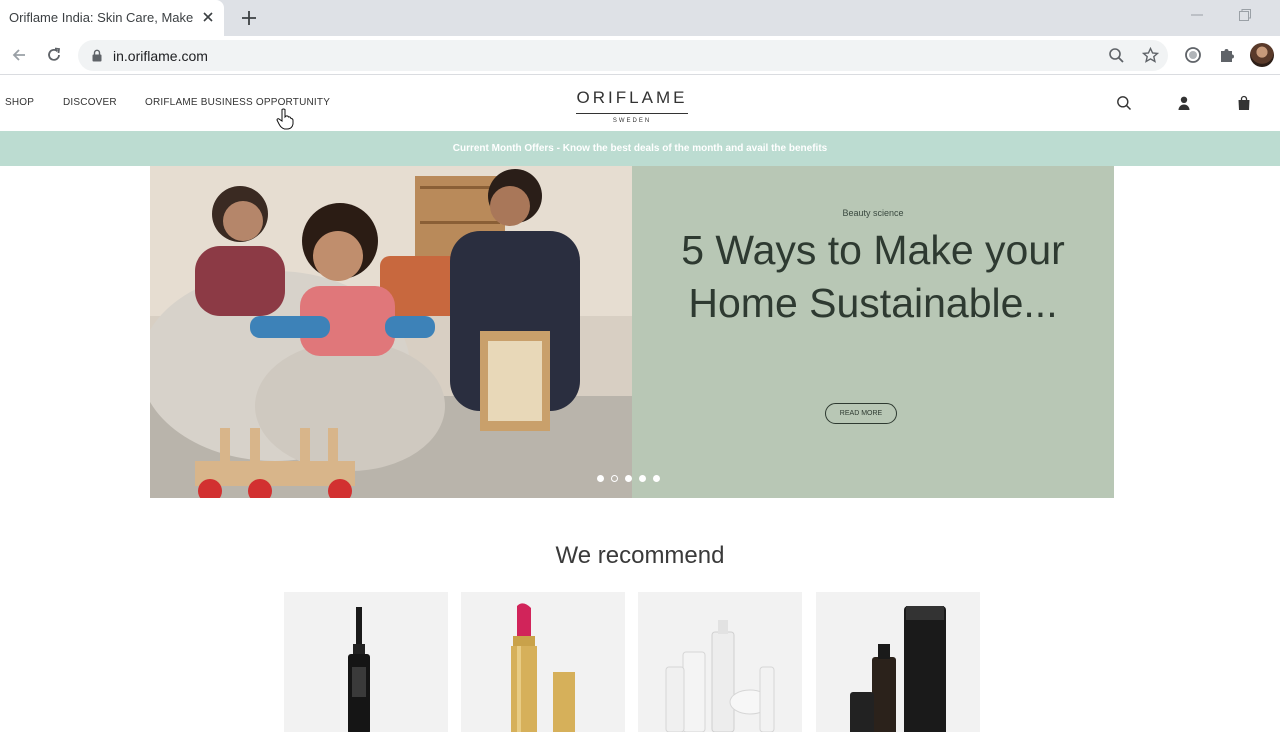 The width and height of the screenshot is (1280, 732). Describe the element at coordinates (1150, 55) in the screenshot. I see `bookmark-star-icon` at that location.